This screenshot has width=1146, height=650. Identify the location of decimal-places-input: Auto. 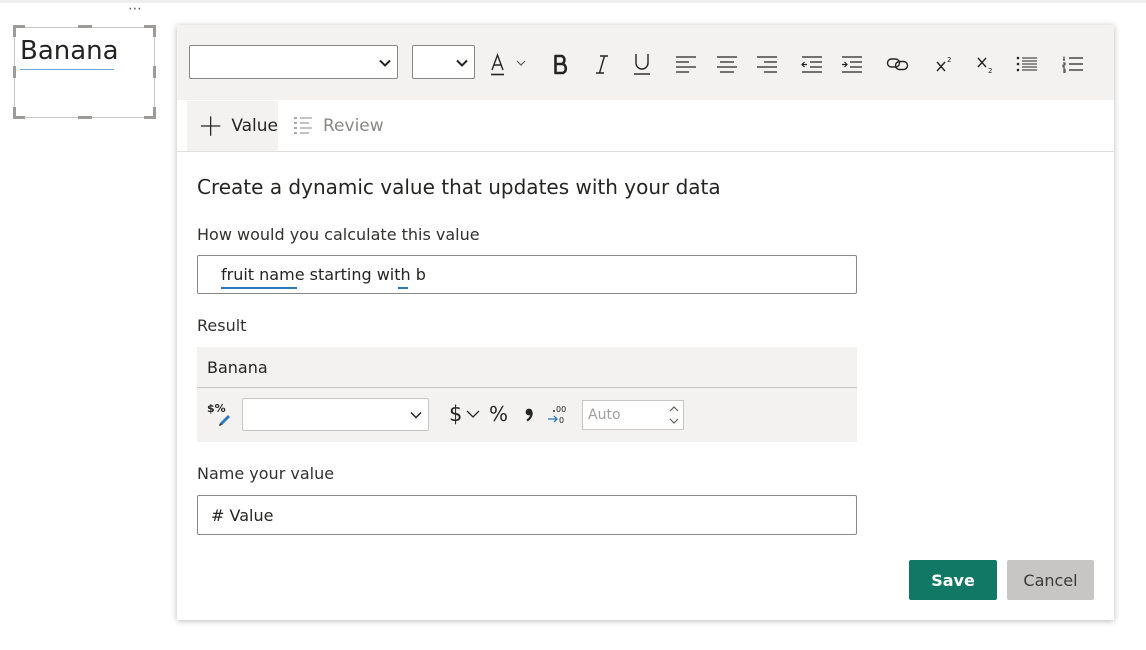
(633, 415).